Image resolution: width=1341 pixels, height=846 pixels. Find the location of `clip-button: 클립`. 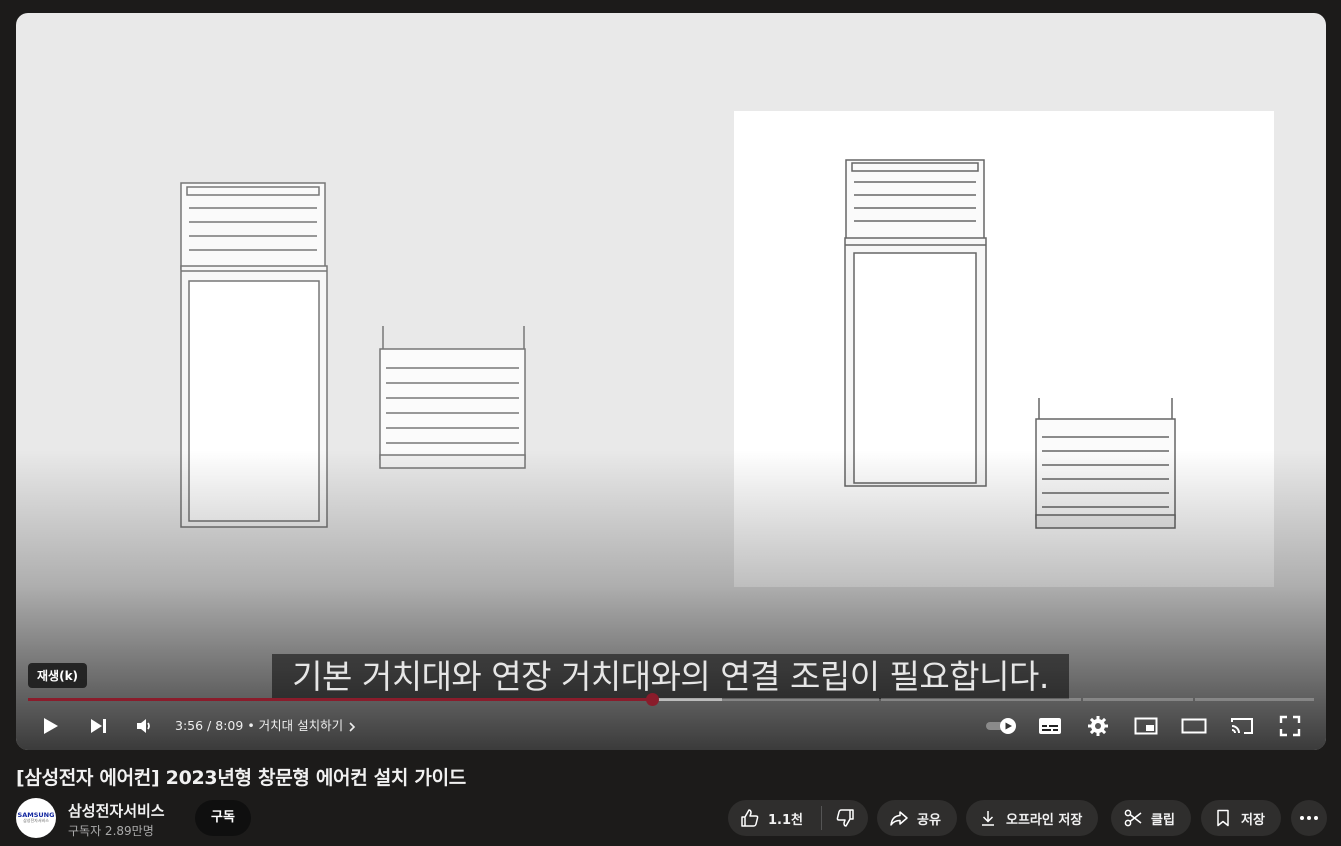

clip-button: 클립 is located at coordinates (1151, 818).